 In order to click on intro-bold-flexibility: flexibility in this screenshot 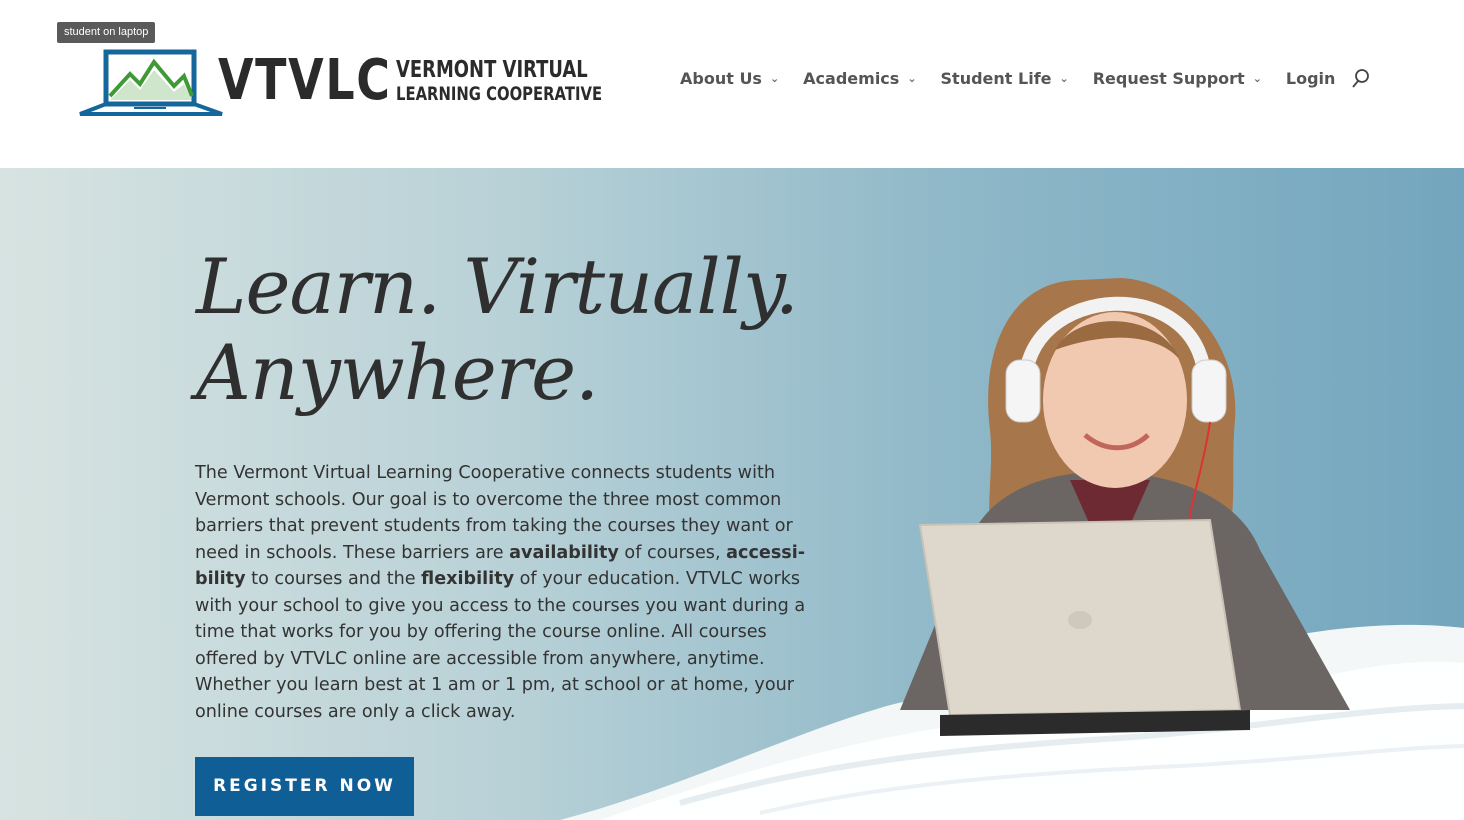, I will do `click(468, 579)`.